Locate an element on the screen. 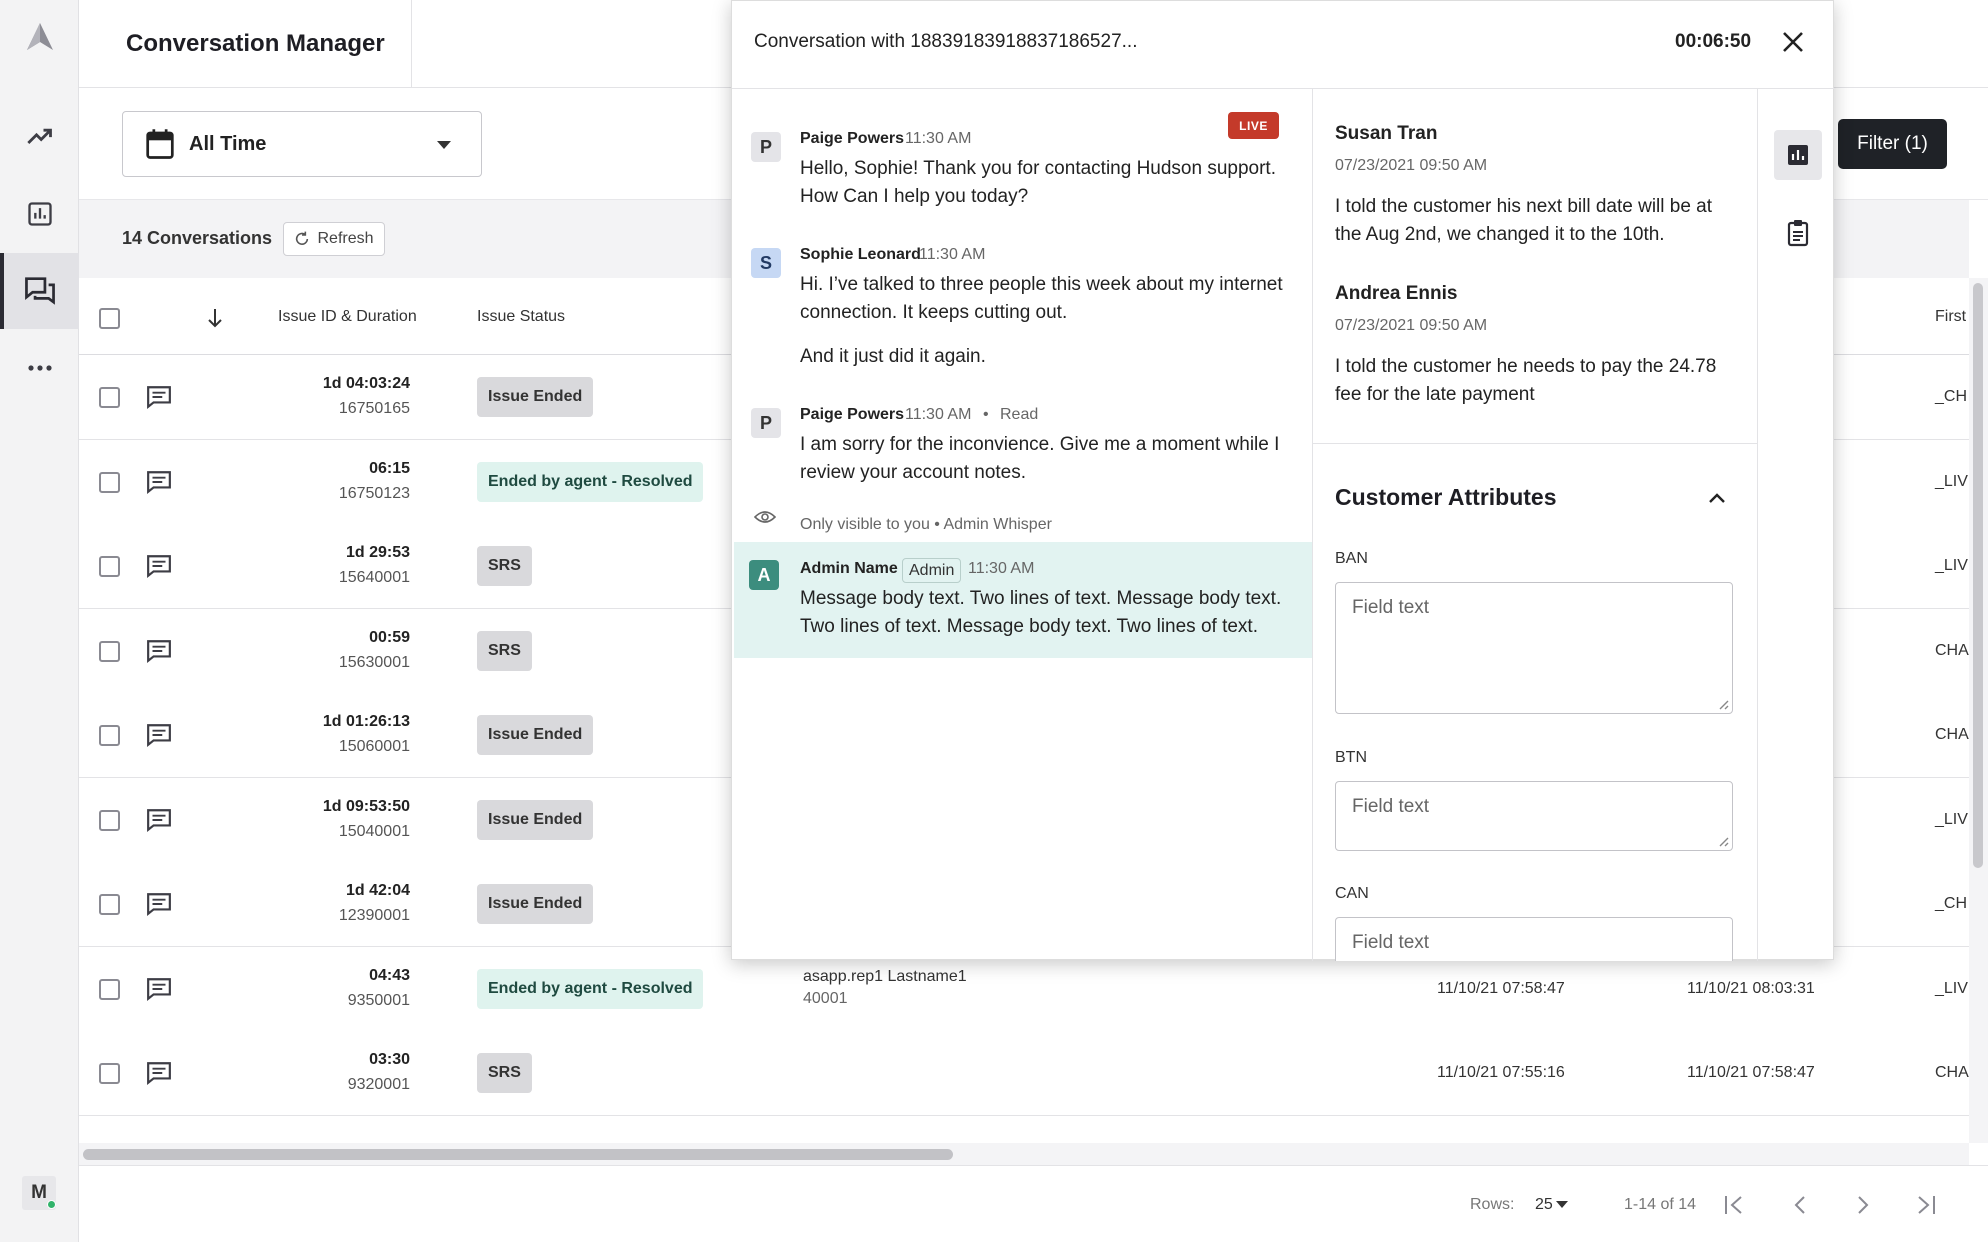 The image size is (1988, 1242). issue-id: 16750123 is located at coordinates (310, 494).